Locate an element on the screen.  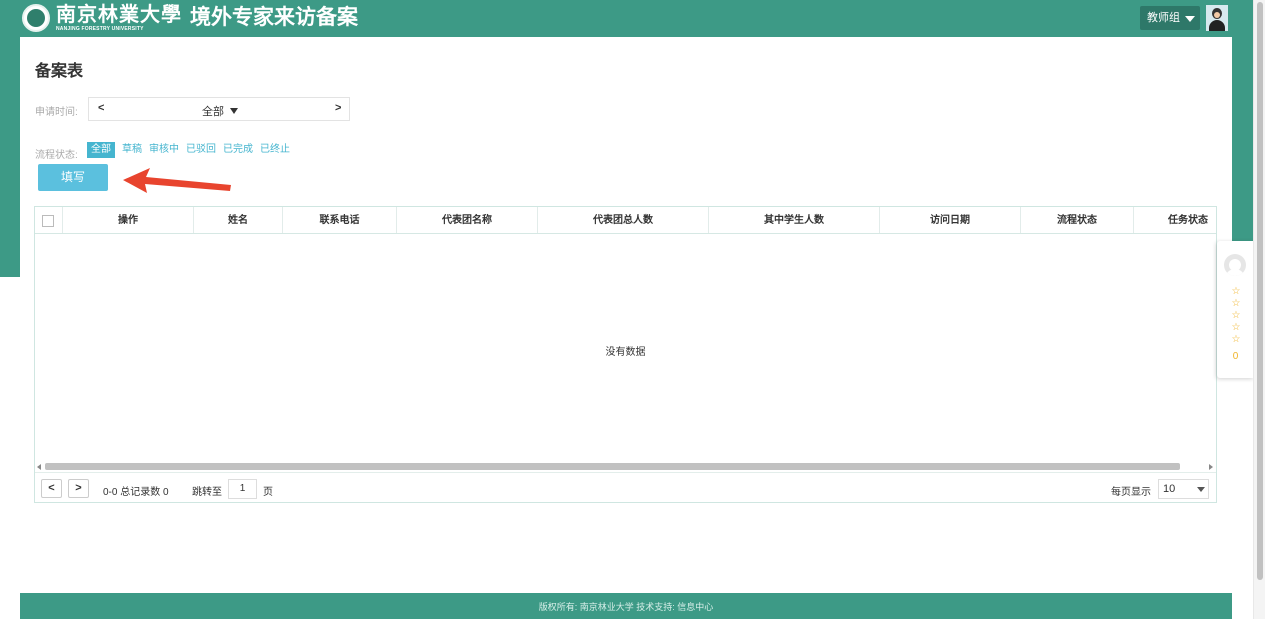
column-header: 任务状态 is located at coordinates (1175, 220).